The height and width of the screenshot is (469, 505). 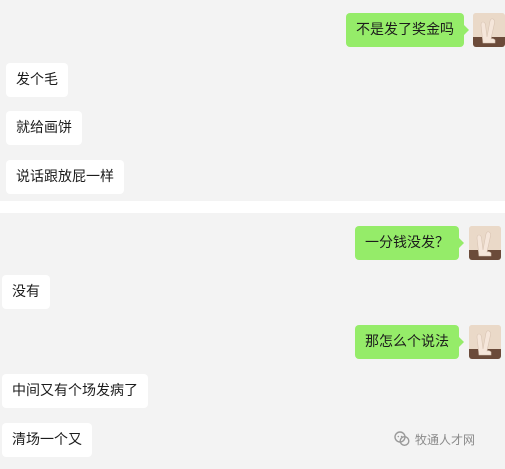 I want to click on message-bubble-outgoing: 一分钱没发？, so click(x=409, y=243).